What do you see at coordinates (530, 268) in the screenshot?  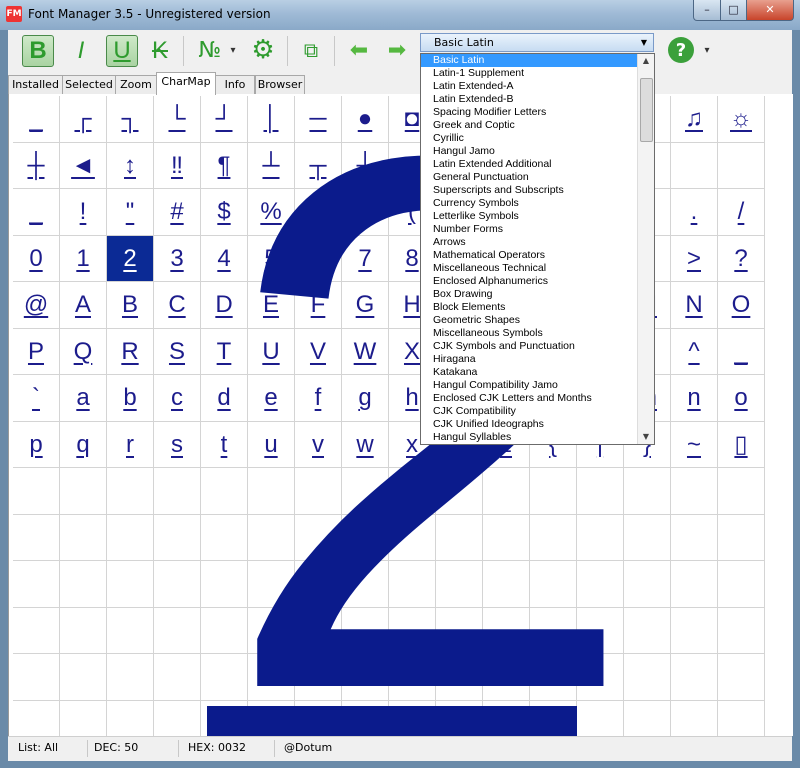 I see `dropdown-option: Miscellaneous Technical` at bounding box center [530, 268].